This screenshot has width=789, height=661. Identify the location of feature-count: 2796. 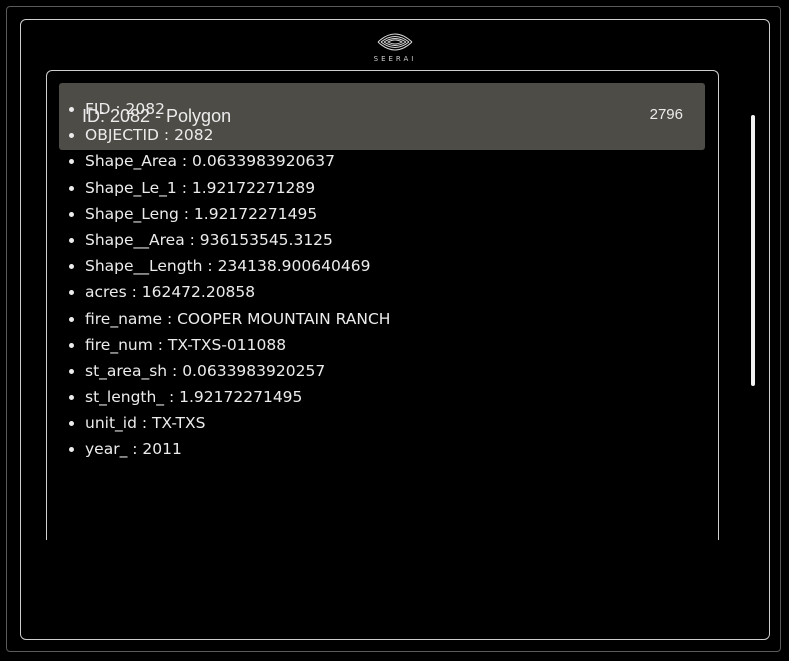
(666, 114).